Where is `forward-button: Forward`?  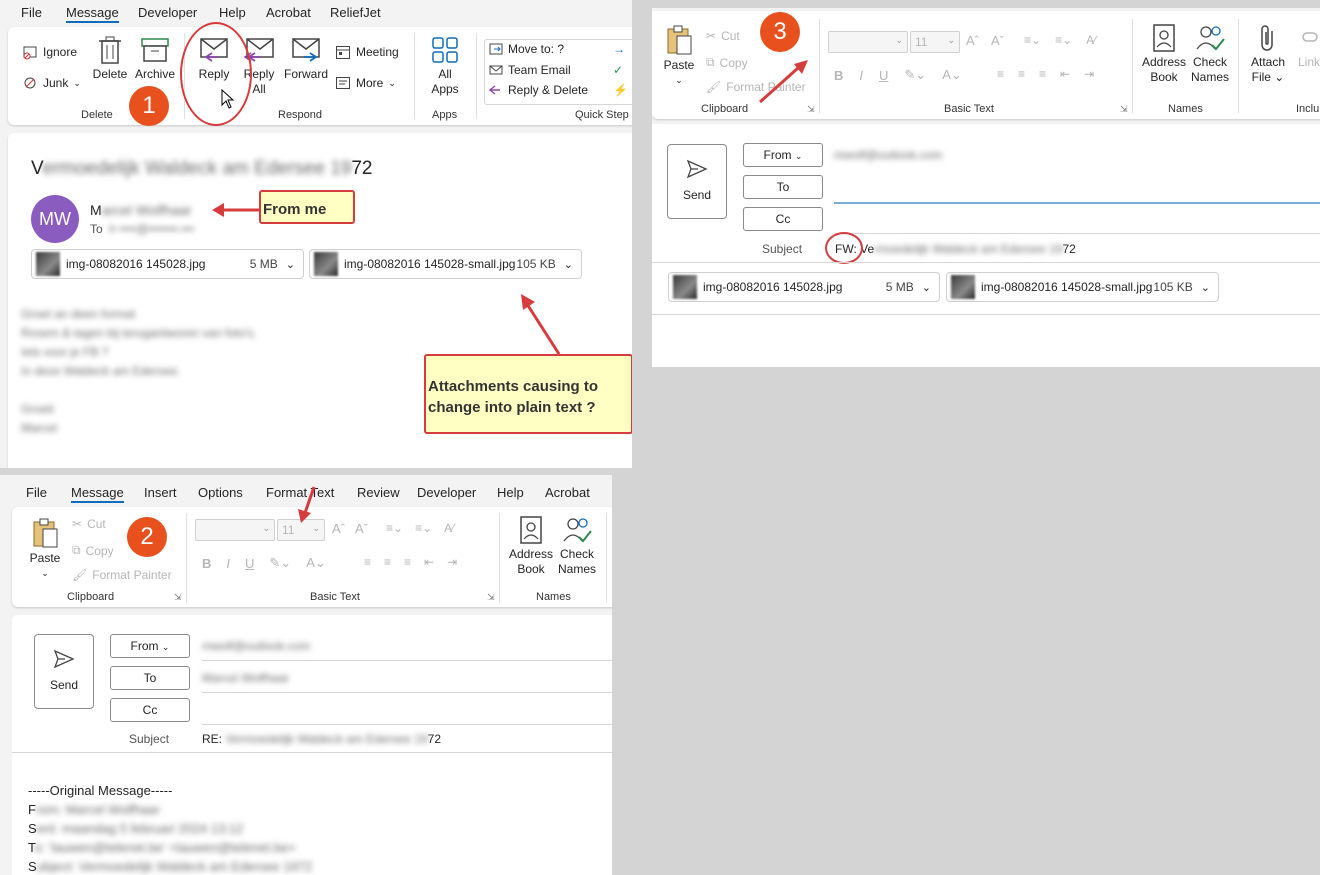 forward-button: Forward is located at coordinates (306, 58).